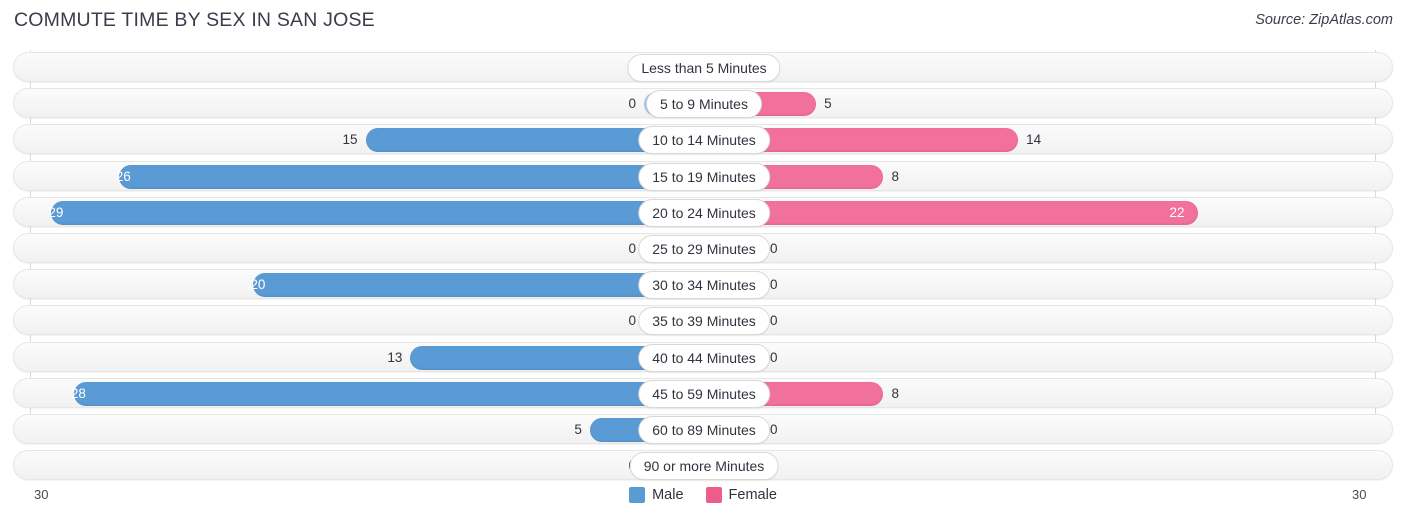 The image size is (1406, 522). I want to click on bars-area: 0 0 35 to 39 Minutes, so click(703, 321).